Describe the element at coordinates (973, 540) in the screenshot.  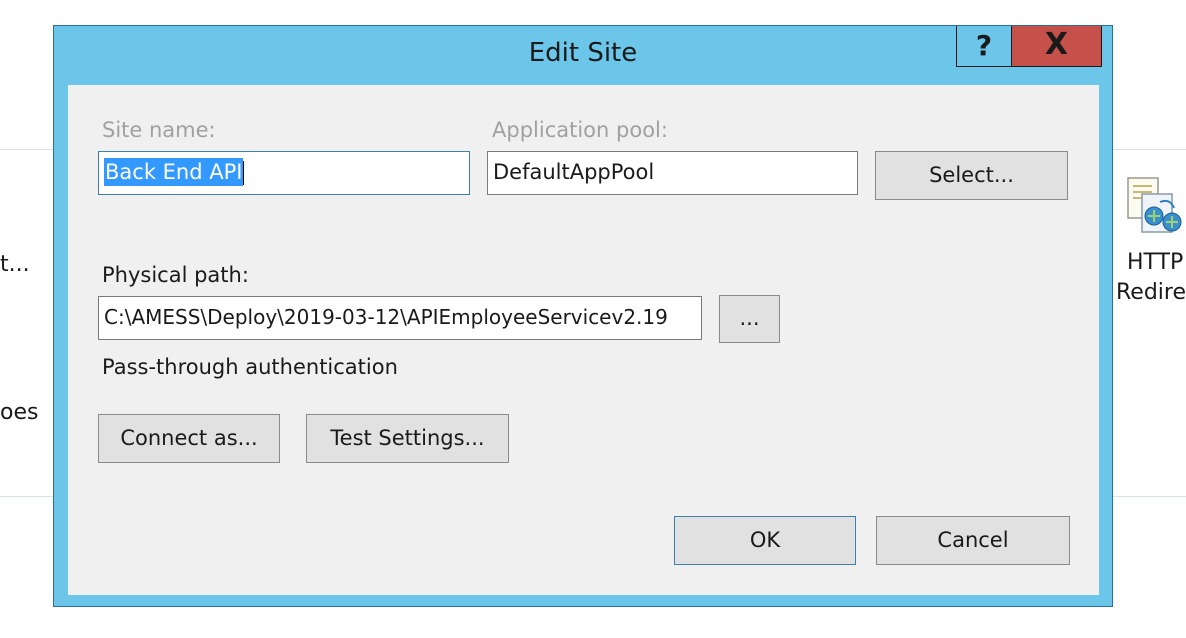
I see `cancel-button: Cancel` at that location.